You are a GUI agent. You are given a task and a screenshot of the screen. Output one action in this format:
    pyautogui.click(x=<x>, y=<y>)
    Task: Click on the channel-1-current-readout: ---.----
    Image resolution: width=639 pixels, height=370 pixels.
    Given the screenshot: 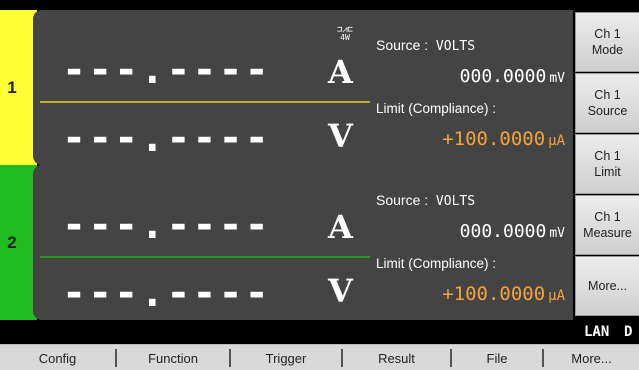 What is the action you would take?
    pyautogui.click(x=166, y=70)
    